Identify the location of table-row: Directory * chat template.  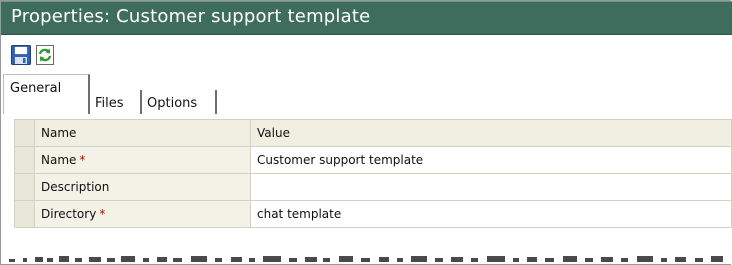
(373, 214).